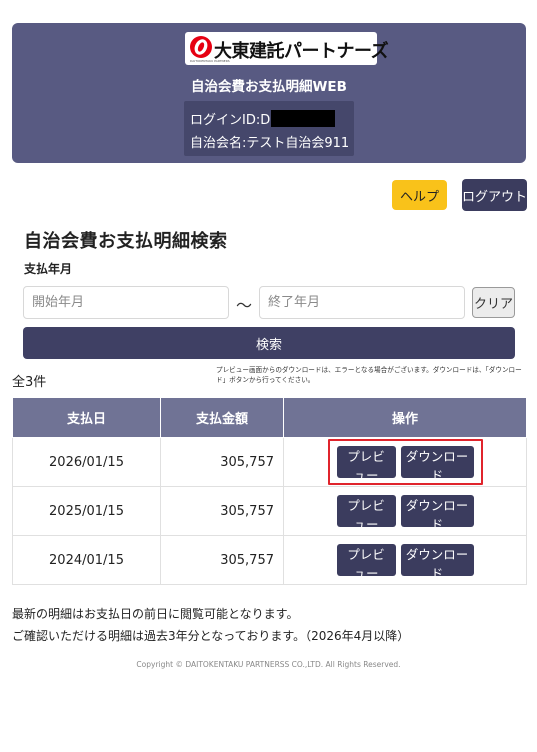 This screenshot has width=537, height=752. What do you see at coordinates (301, 51) in the screenshot?
I see `logo-text: 大東建託パートナーズ` at bounding box center [301, 51].